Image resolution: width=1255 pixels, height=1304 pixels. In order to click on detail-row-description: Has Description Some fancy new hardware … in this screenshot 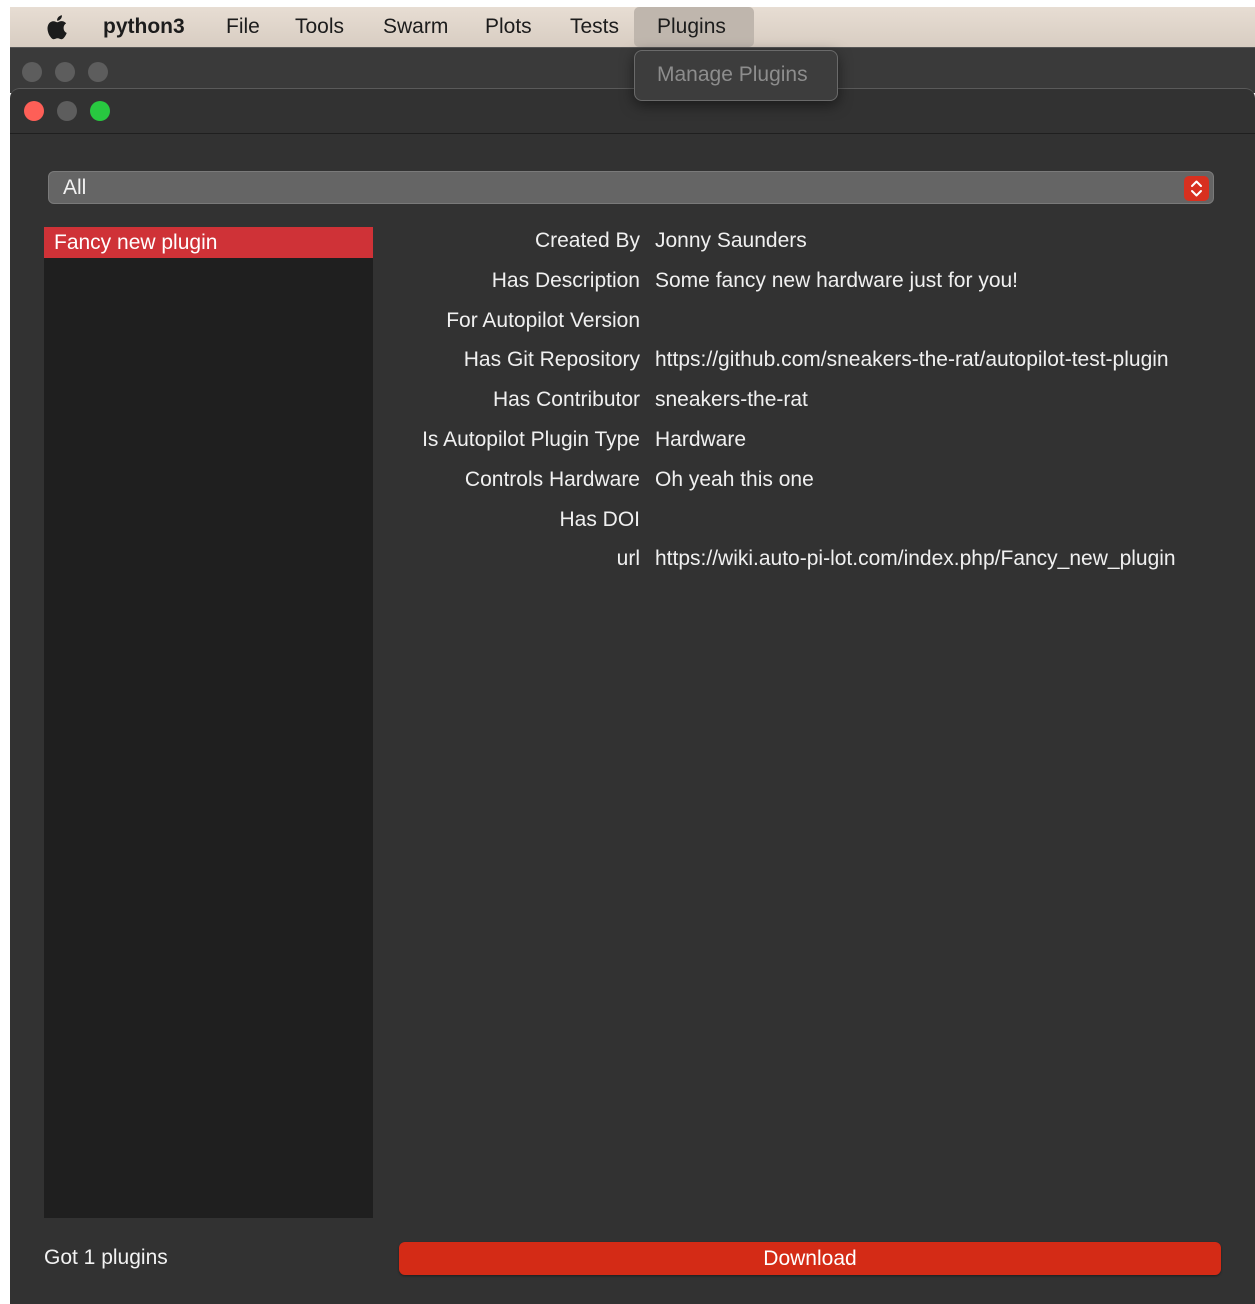, I will do `click(823, 285)`.